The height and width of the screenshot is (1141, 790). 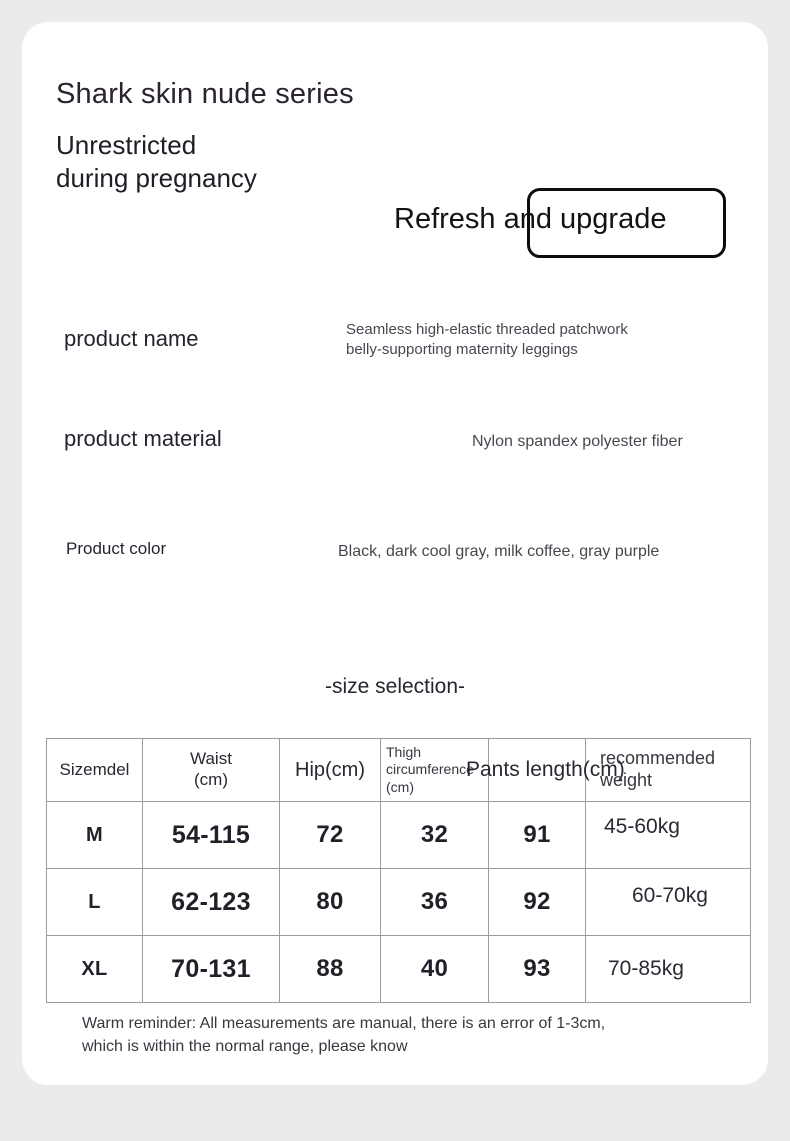 I want to click on table-row: L 62-123 80 36 92 60-70kg, so click(x=398, y=902).